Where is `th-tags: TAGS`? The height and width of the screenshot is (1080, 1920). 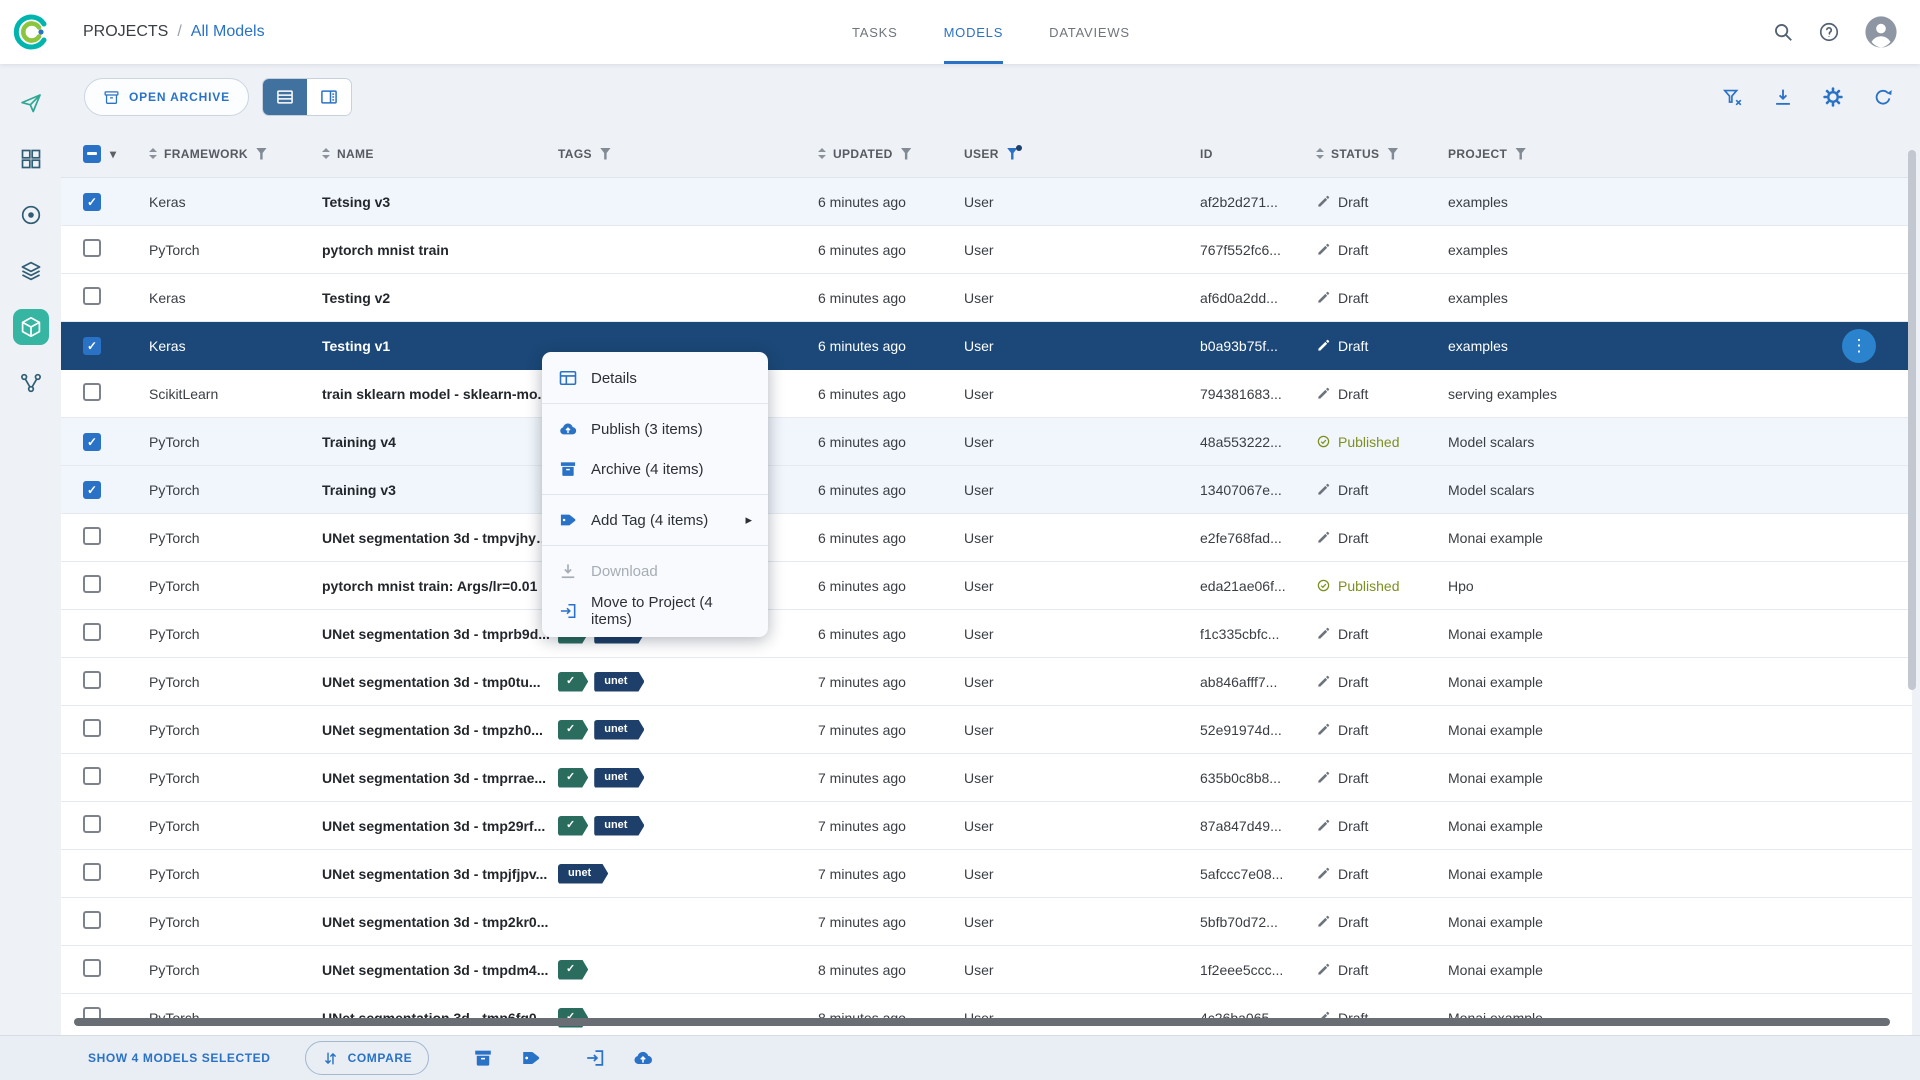
th-tags: TAGS is located at coordinates (680, 154).